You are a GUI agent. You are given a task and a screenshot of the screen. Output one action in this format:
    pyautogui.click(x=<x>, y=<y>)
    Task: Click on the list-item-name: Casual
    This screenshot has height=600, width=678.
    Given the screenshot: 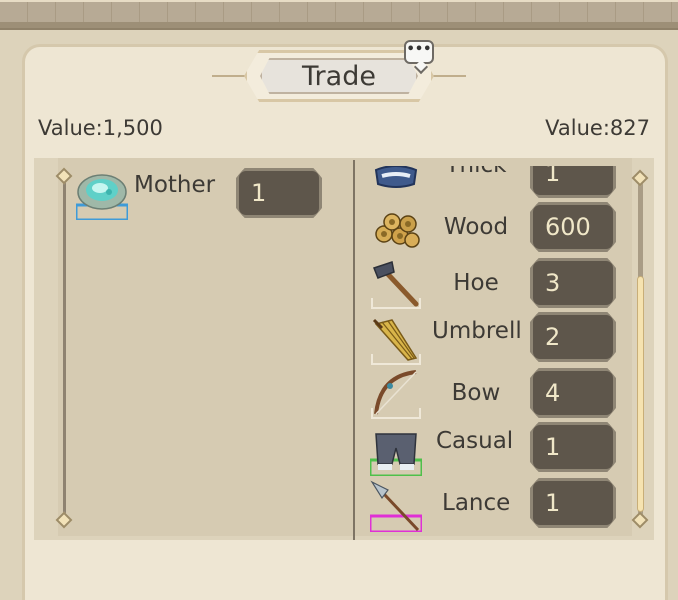 What is the action you would take?
    pyautogui.click(x=475, y=441)
    